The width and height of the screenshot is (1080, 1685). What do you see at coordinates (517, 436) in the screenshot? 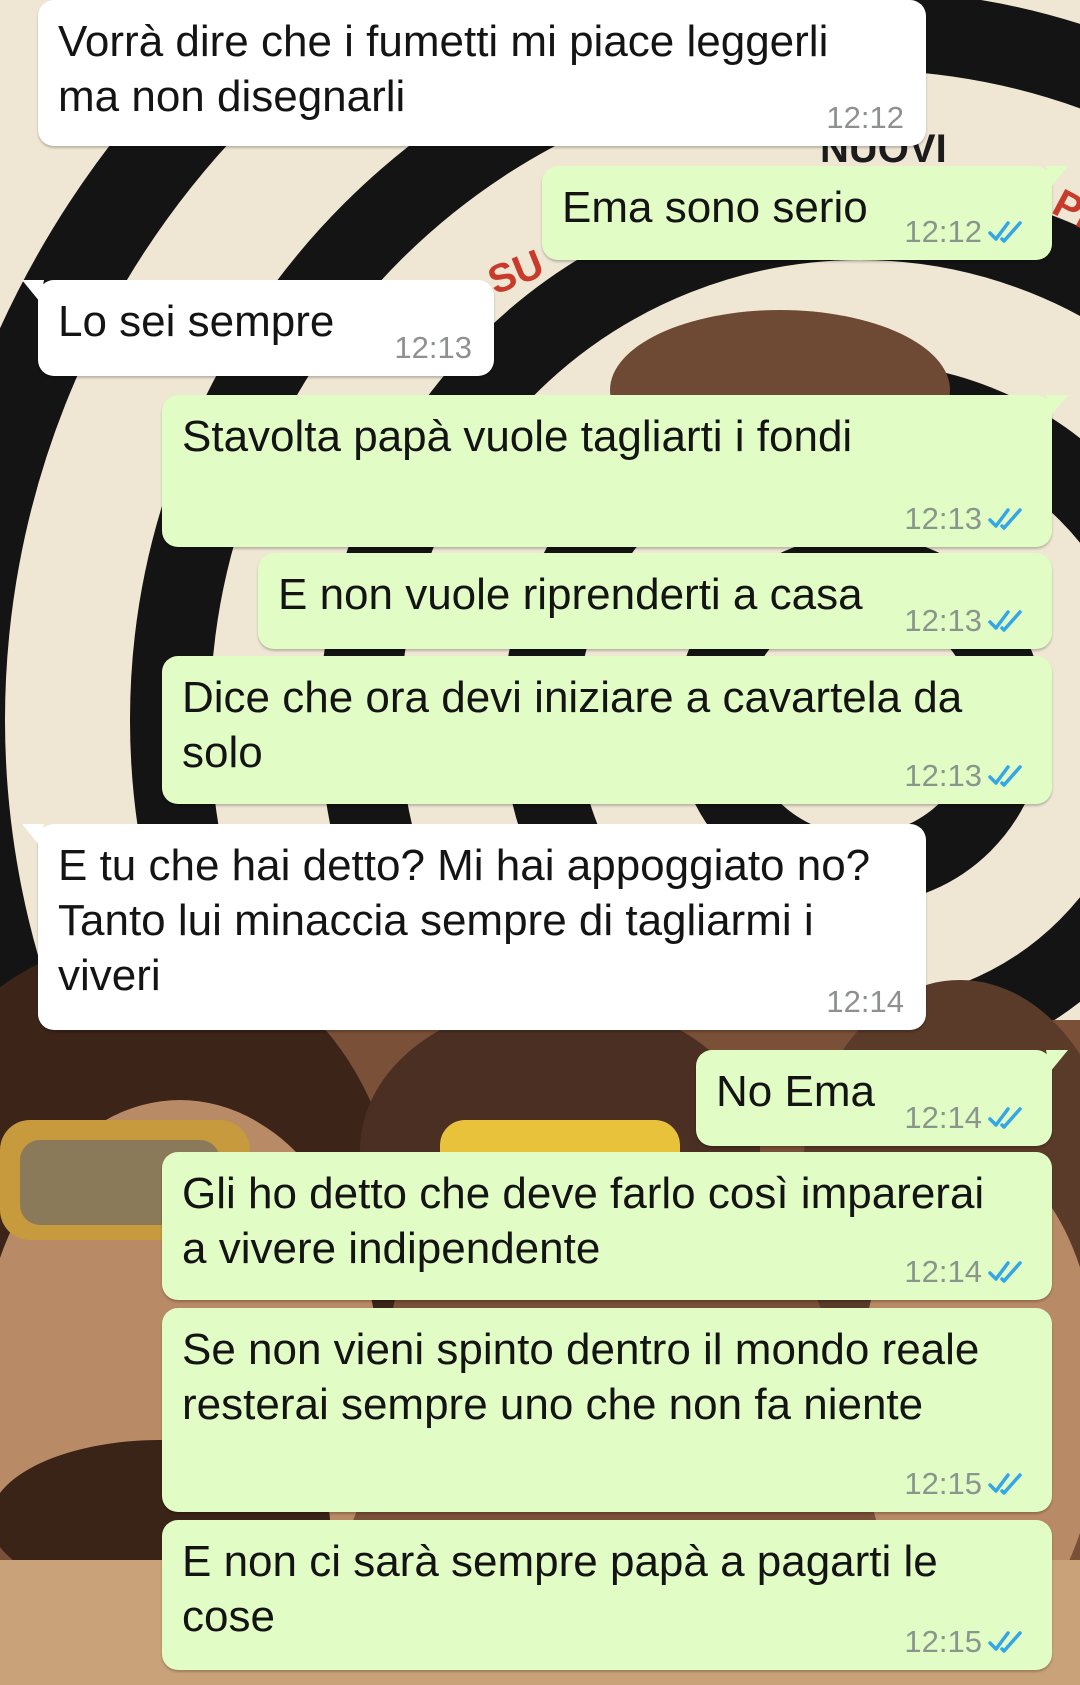
I see `message-text-line: Stavolta papà vuole tagliarti i fondi` at bounding box center [517, 436].